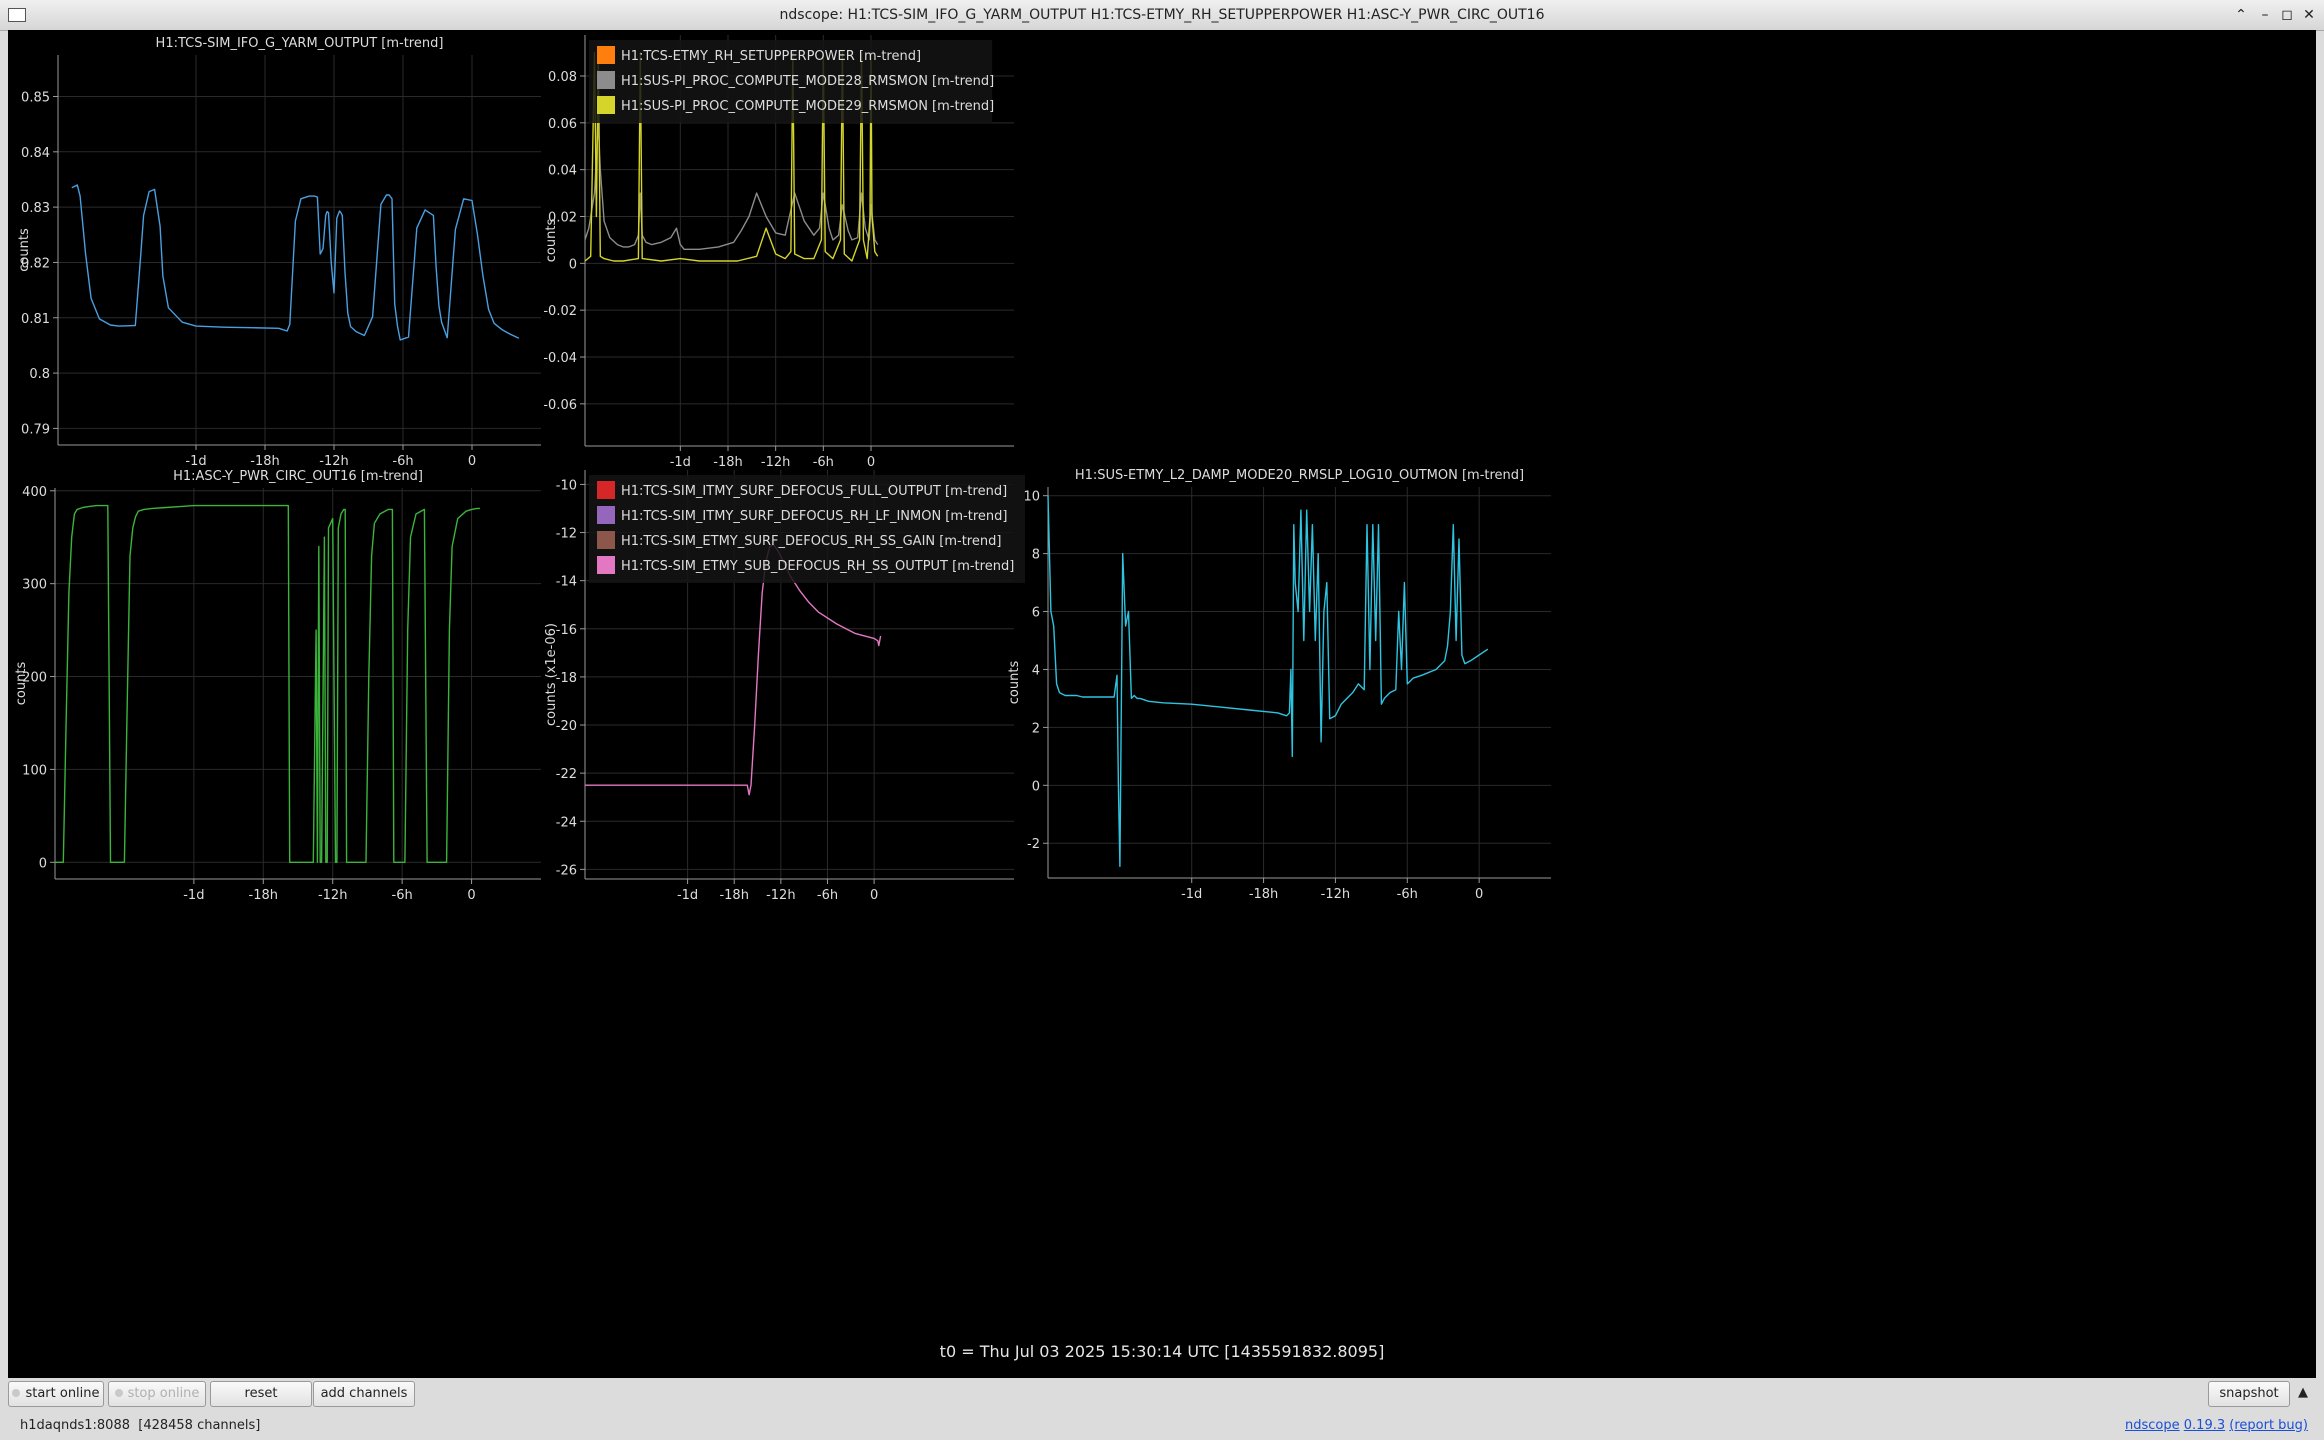  Describe the element at coordinates (566, 822) in the screenshot. I see `y-tick-label: -24` at that location.